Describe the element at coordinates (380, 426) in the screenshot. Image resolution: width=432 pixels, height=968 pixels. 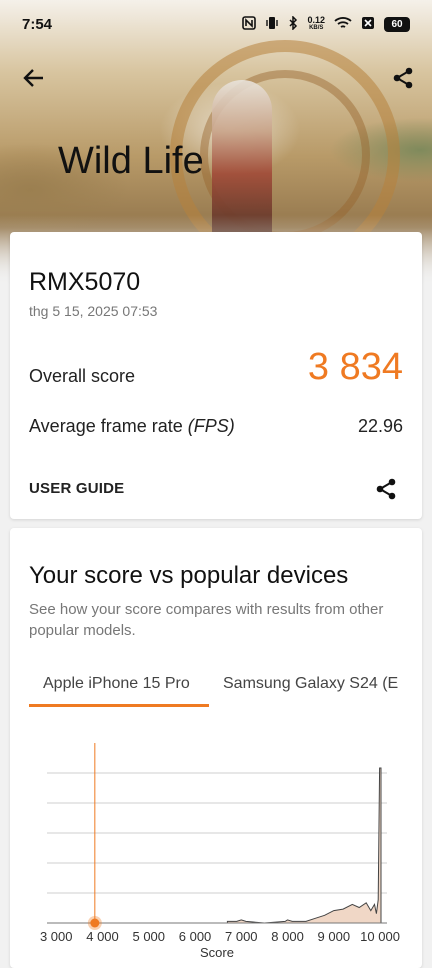
I see `fps-value: 22.96` at that location.